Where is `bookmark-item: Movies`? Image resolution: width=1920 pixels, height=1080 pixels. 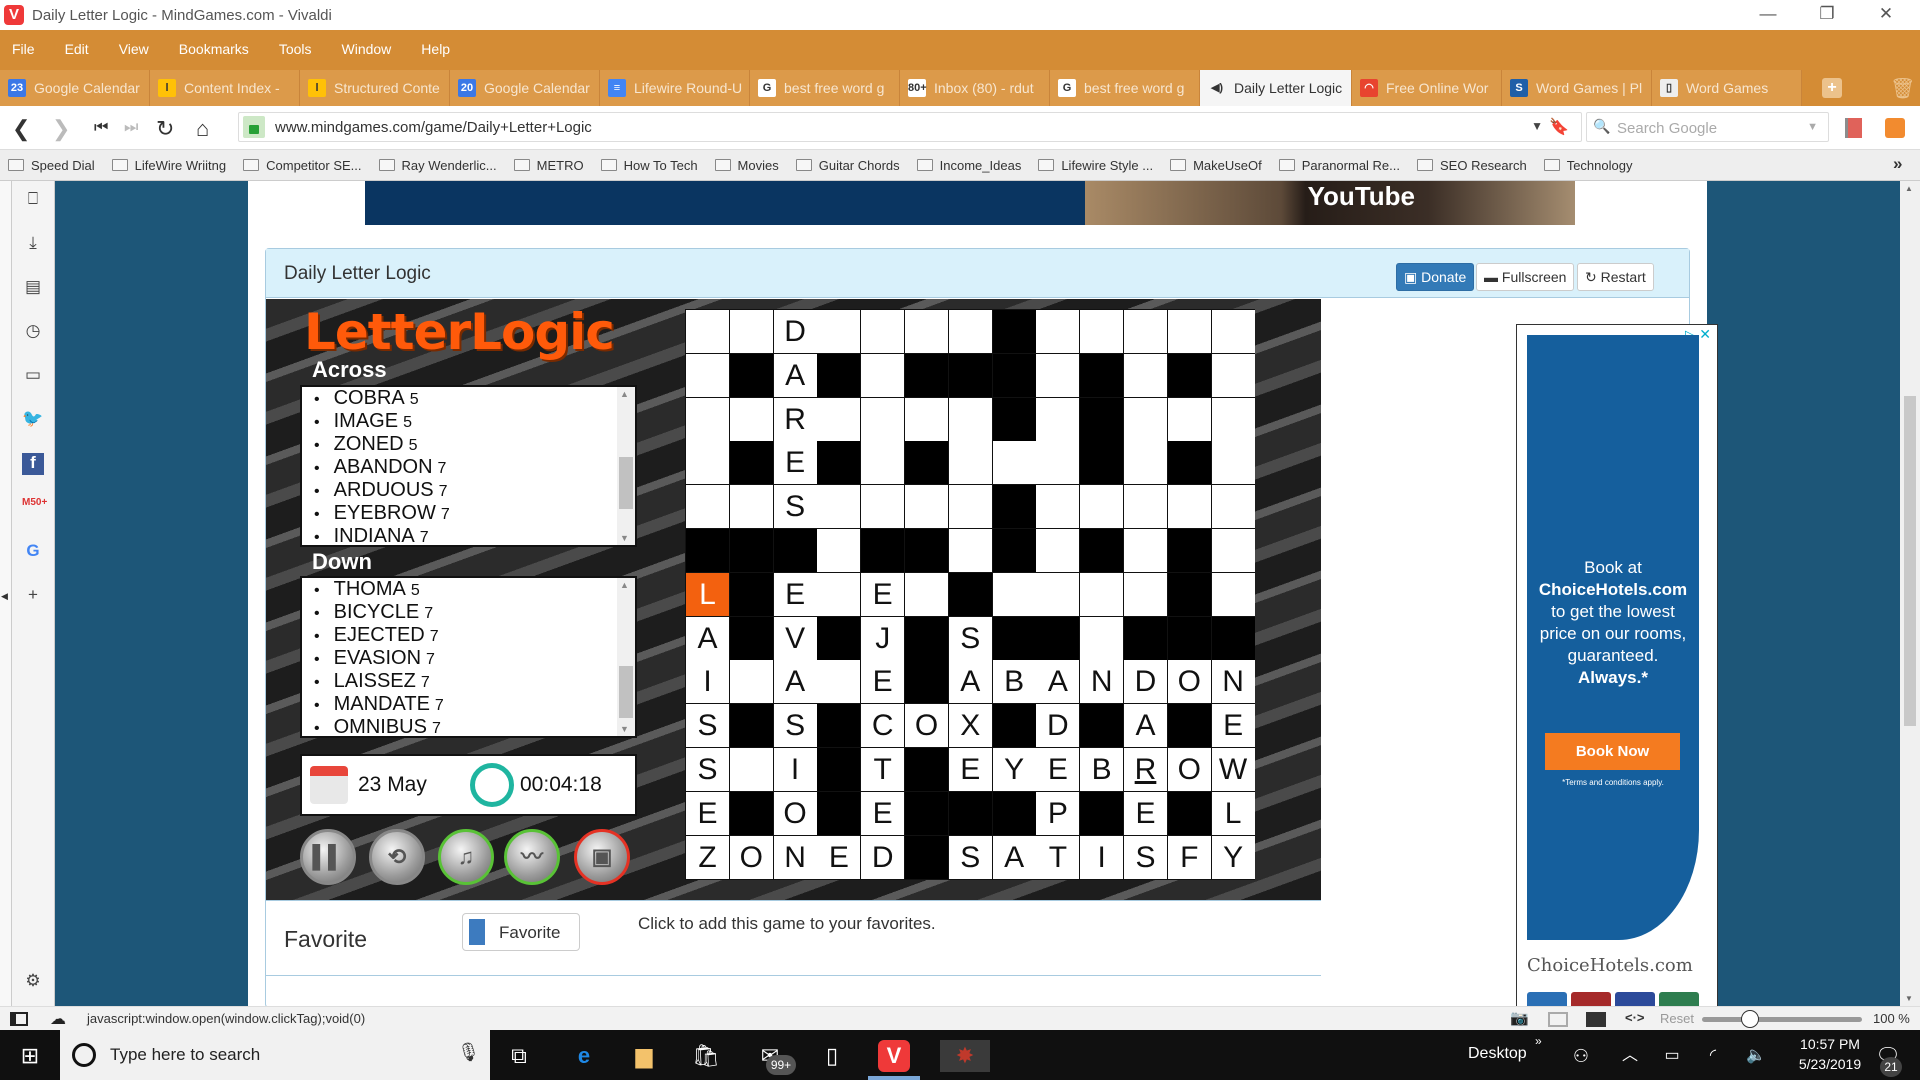 bookmark-item: Movies is located at coordinates (746, 165).